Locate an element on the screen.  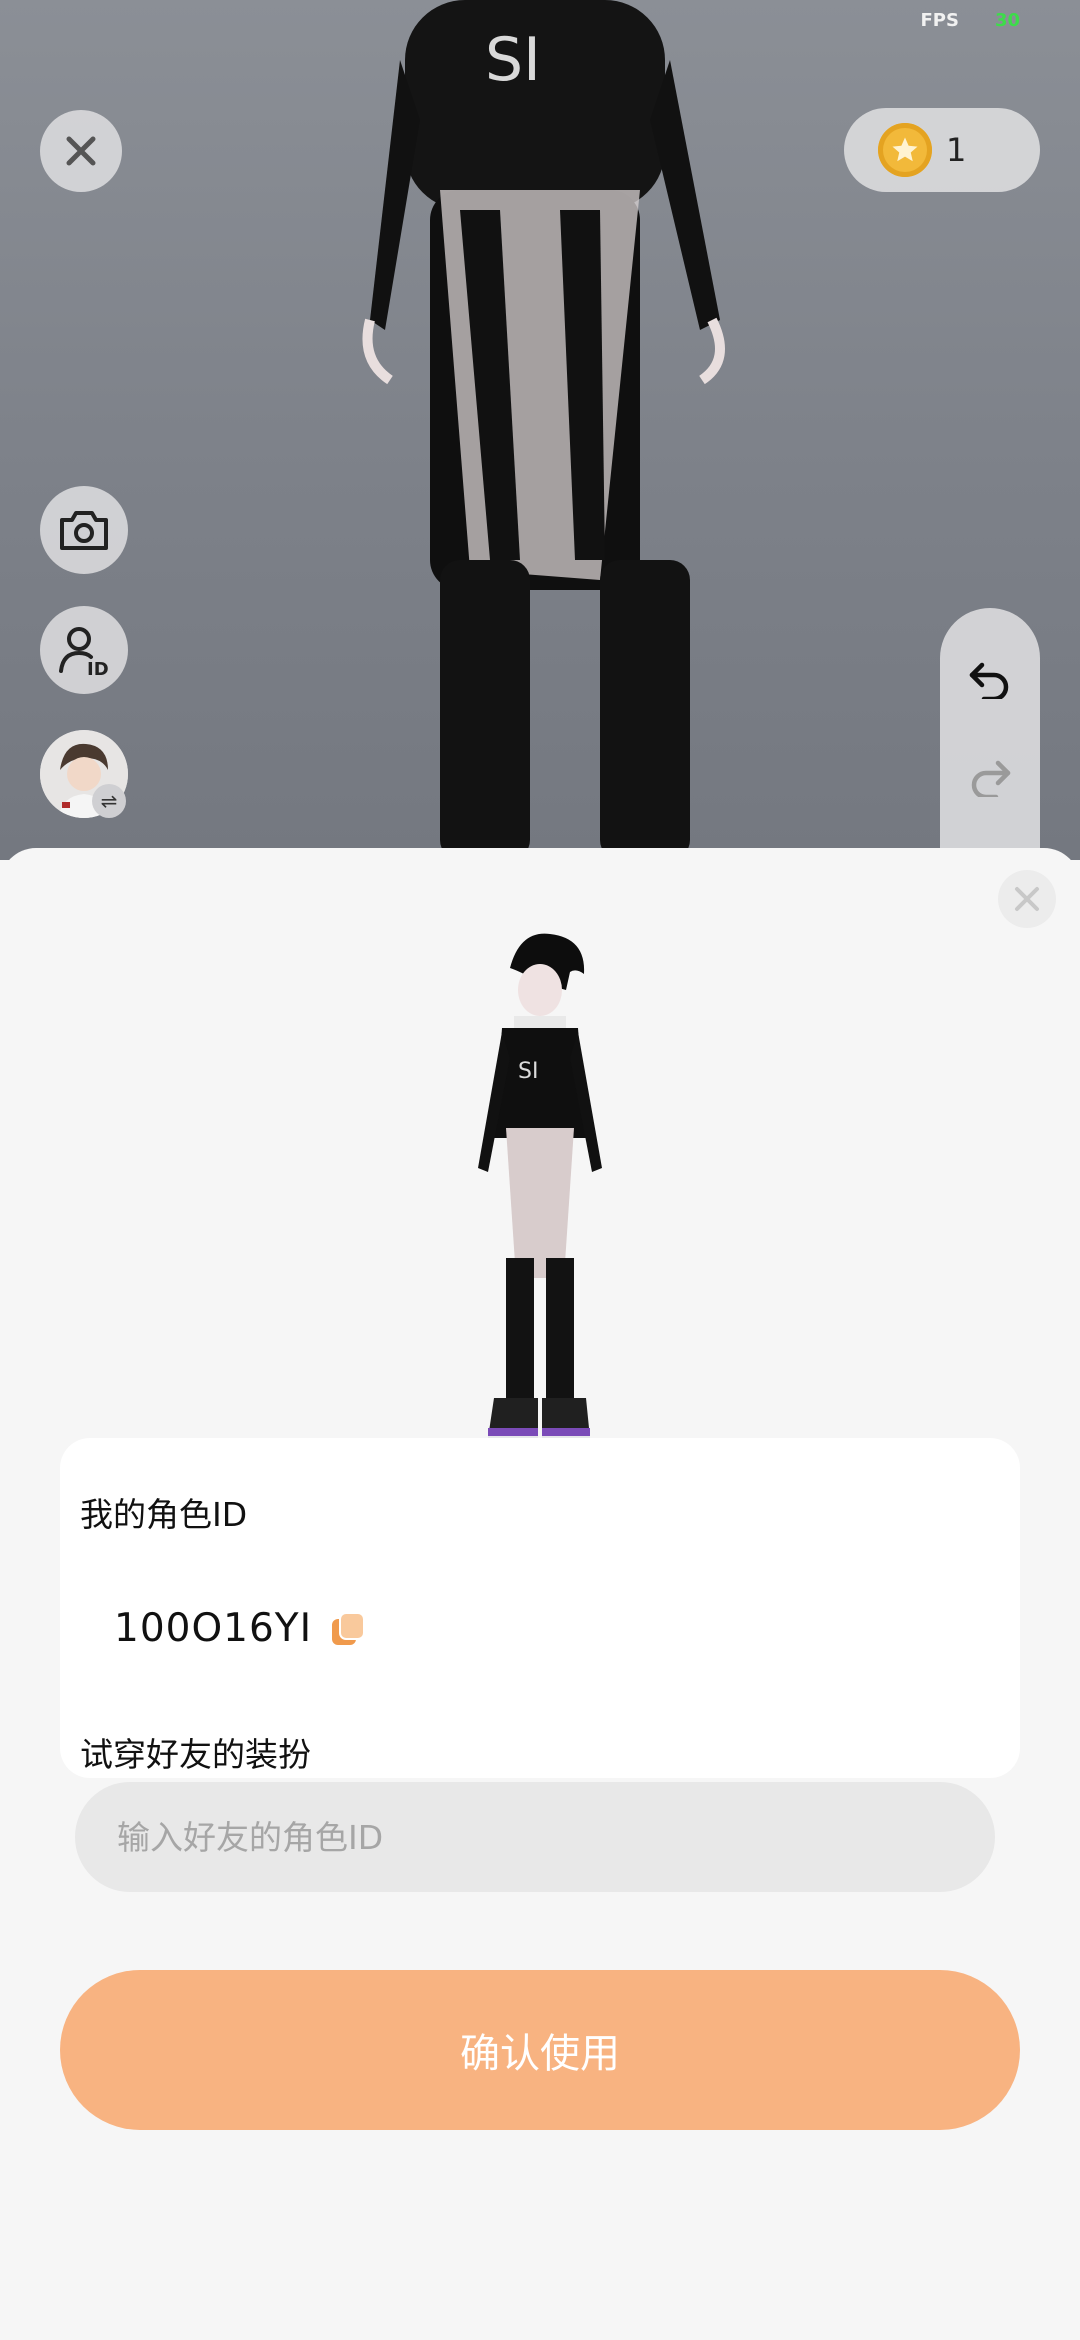
camera-icon is located at coordinates (84, 530).